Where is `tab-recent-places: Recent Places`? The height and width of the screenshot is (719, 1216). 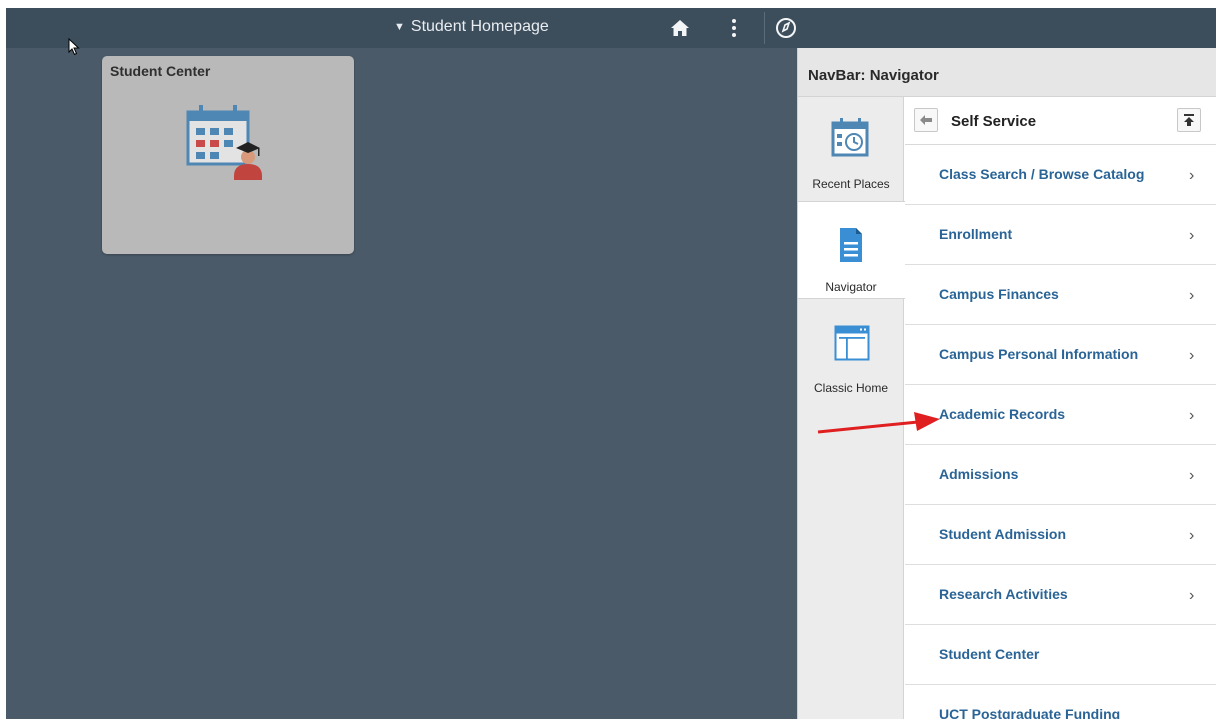 tab-recent-places: Recent Places is located at coordinates (851, 149).